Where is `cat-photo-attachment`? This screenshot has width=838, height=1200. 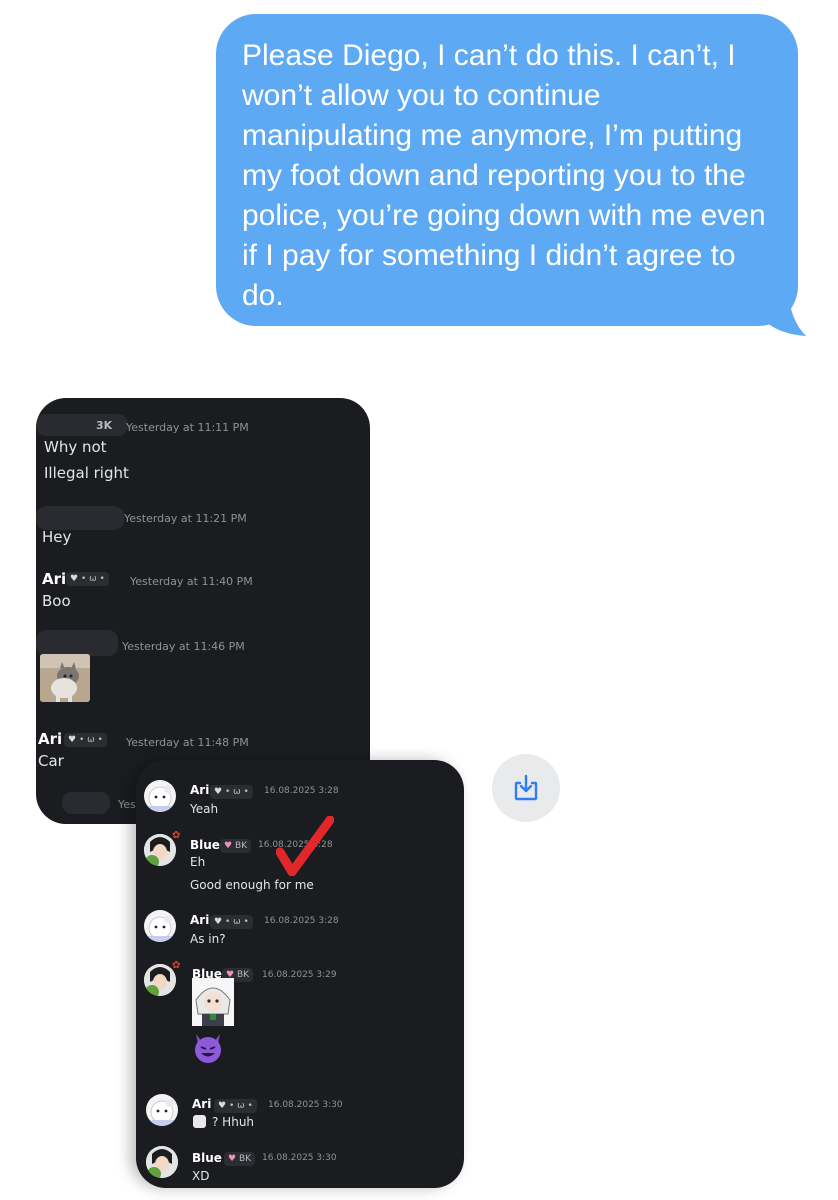
cat-photo-attachment is located at coordinates (65, 678).